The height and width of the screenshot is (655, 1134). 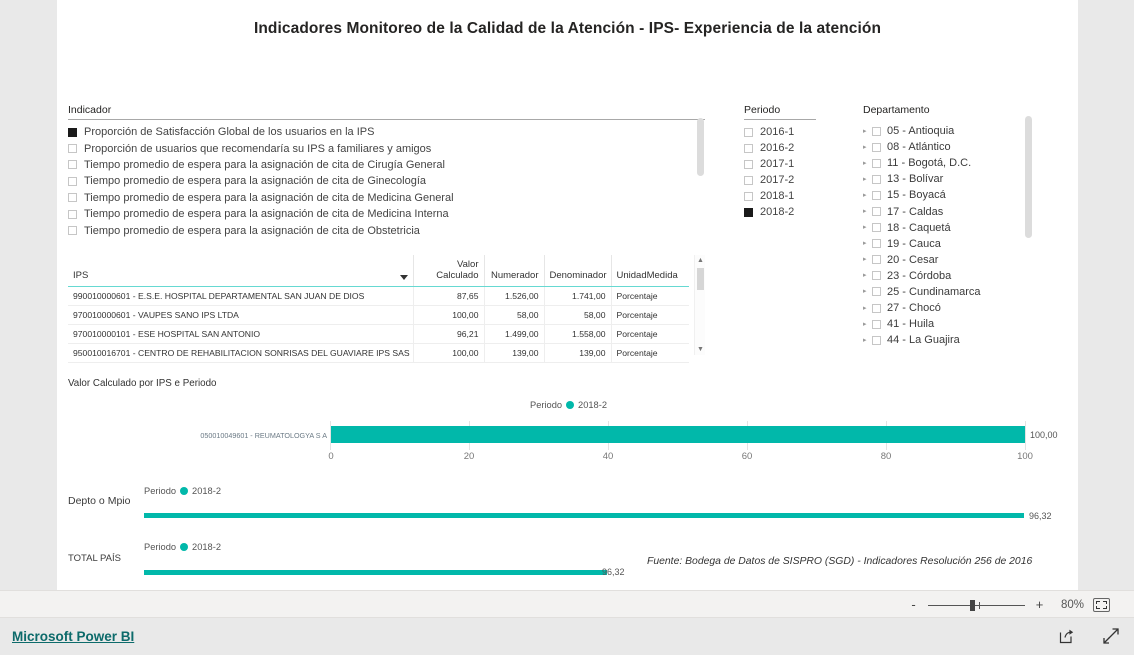 I want to click on zoom-in-button: +, so click(x=1039, y=604).